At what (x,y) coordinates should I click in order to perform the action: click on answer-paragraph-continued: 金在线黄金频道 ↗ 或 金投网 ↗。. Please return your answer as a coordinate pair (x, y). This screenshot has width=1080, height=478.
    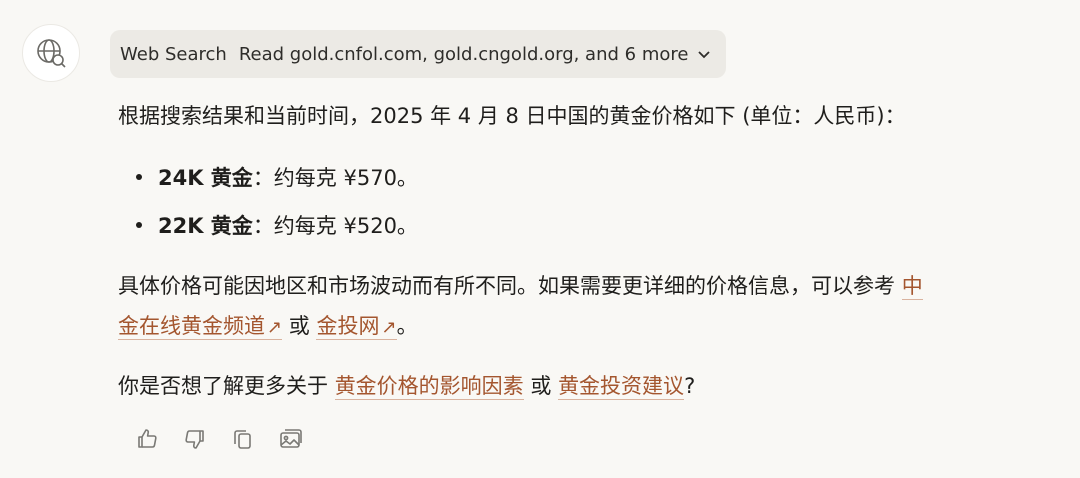
    Looking at the image, I should click on (268, 327).